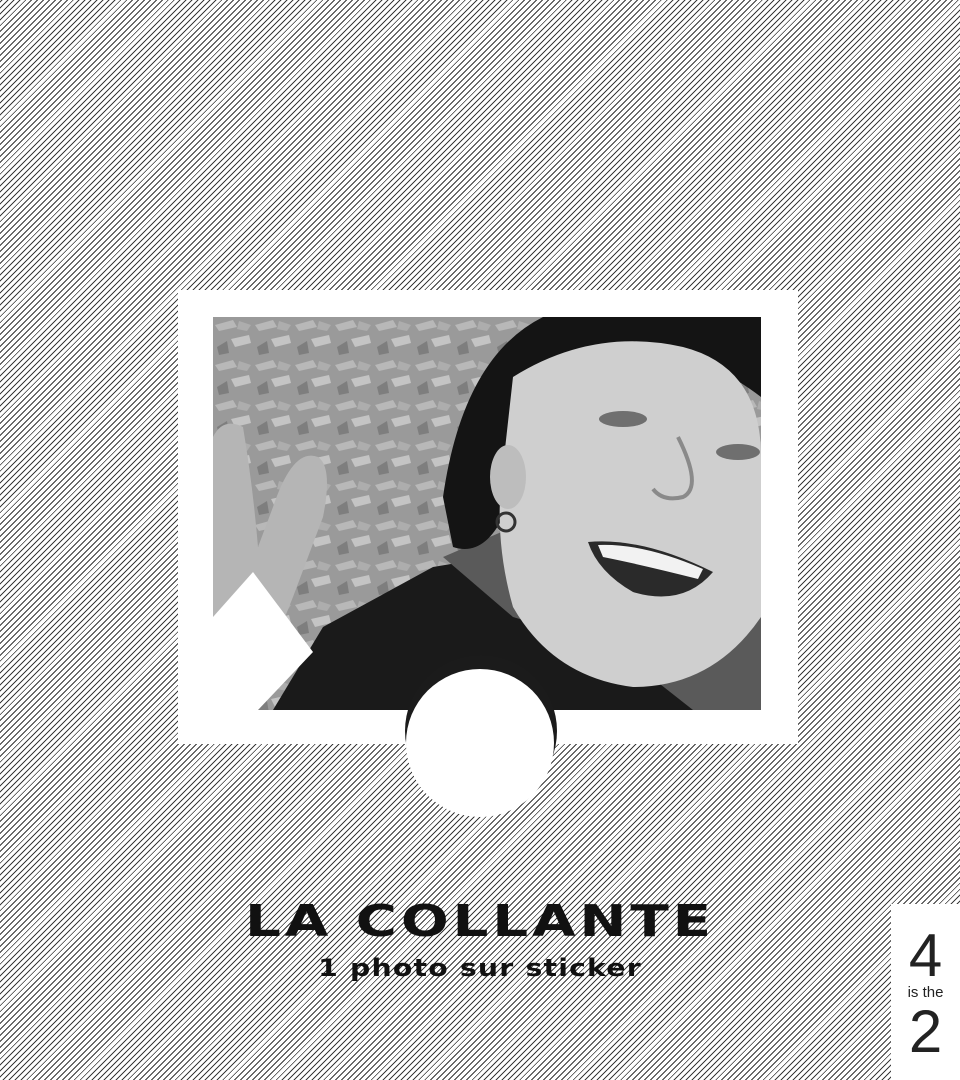 This screenshot has height=1080, width=960. Describe the element at coordinates (480, 921) in the screenshot. I see `page-title: LA COLLANTE` at that location.